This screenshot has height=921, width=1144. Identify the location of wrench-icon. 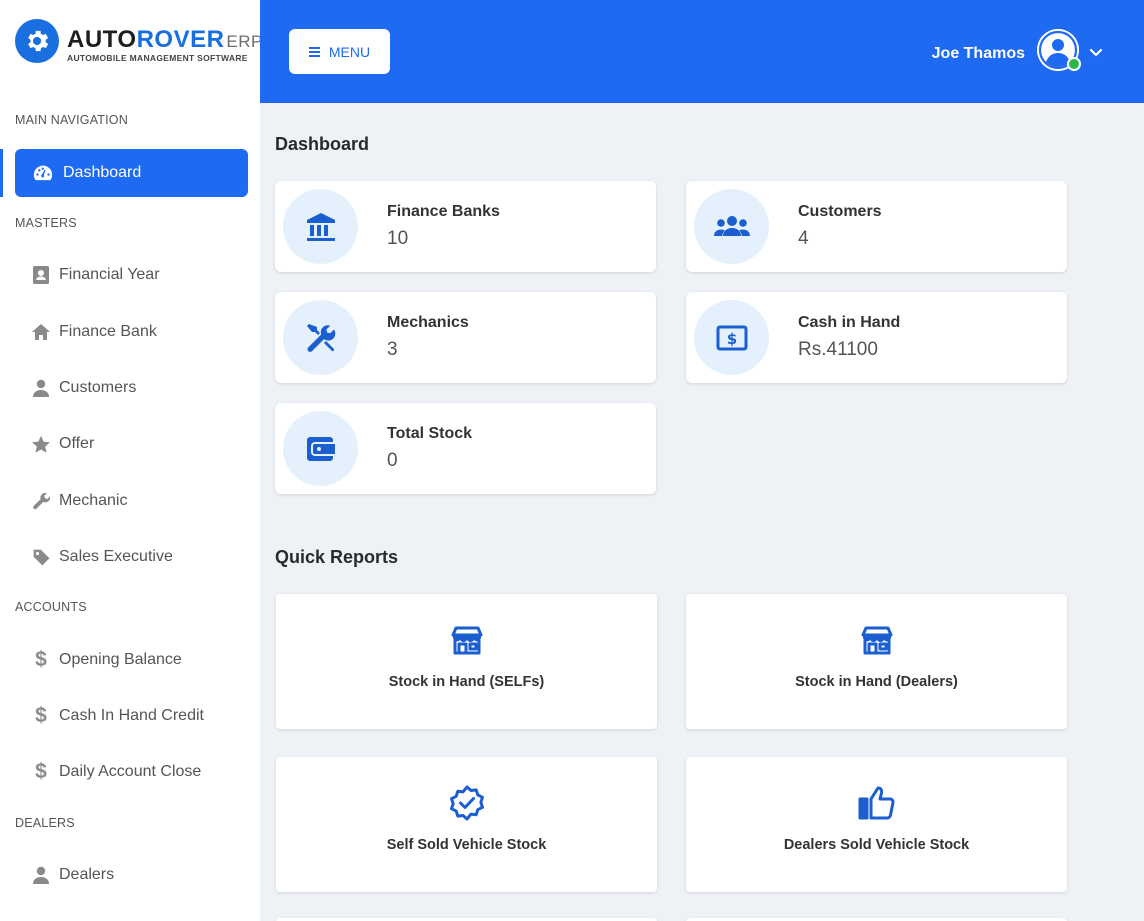
(41, 501).